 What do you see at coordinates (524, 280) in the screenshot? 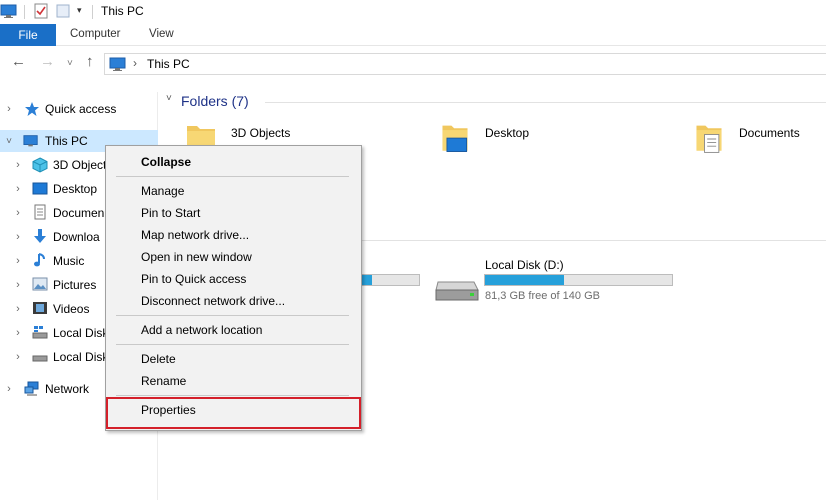
I see `drive-d-usage-fill` at bounding box center [524, 280].